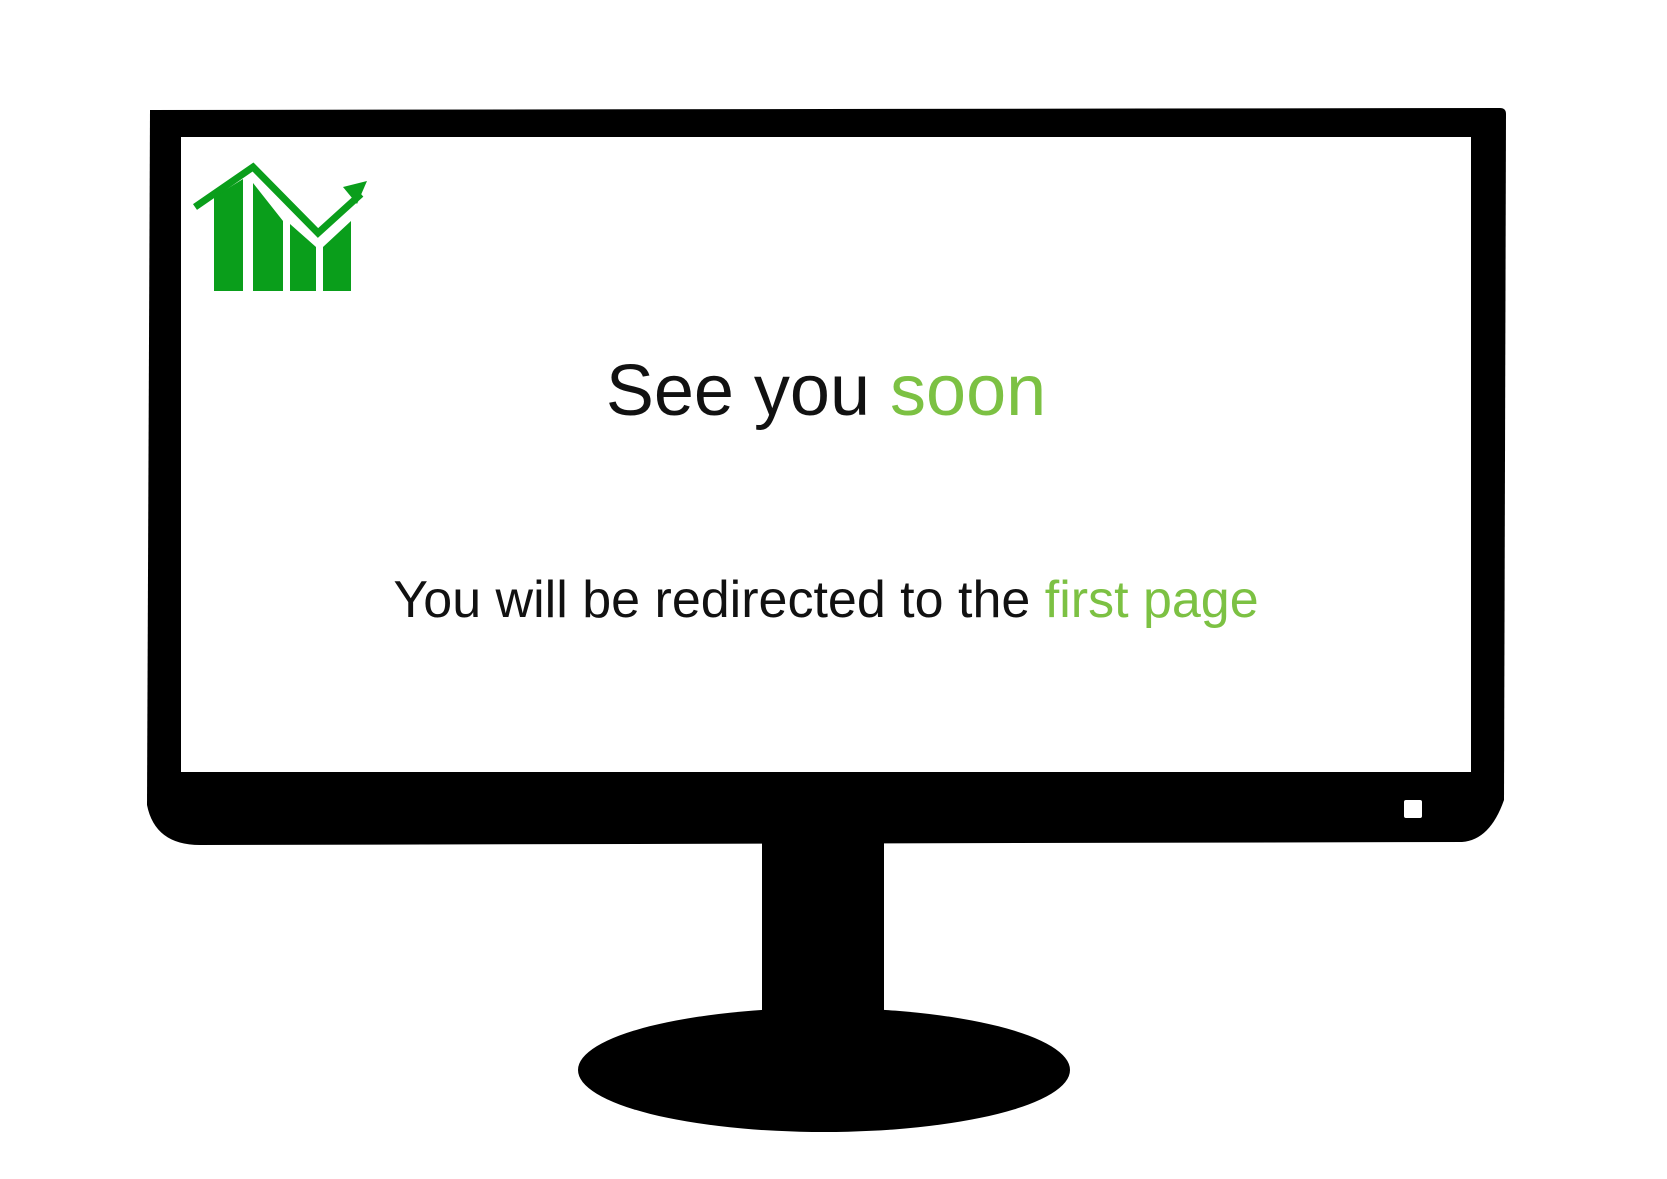  I want to click on monitor-stand-base, so click(824, 1070).